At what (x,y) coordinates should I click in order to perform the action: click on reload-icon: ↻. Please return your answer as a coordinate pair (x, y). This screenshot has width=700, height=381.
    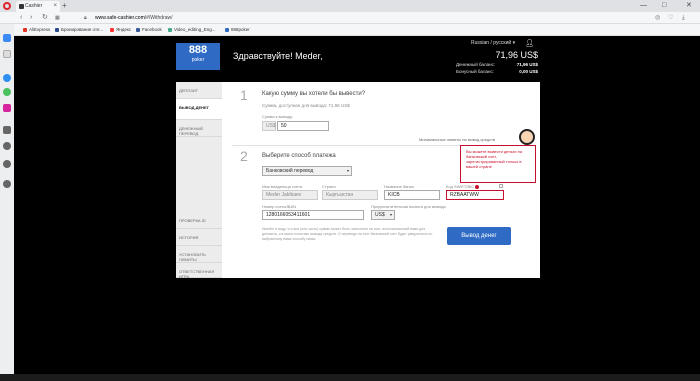
    Looking at the image, I should click on (45, 18).